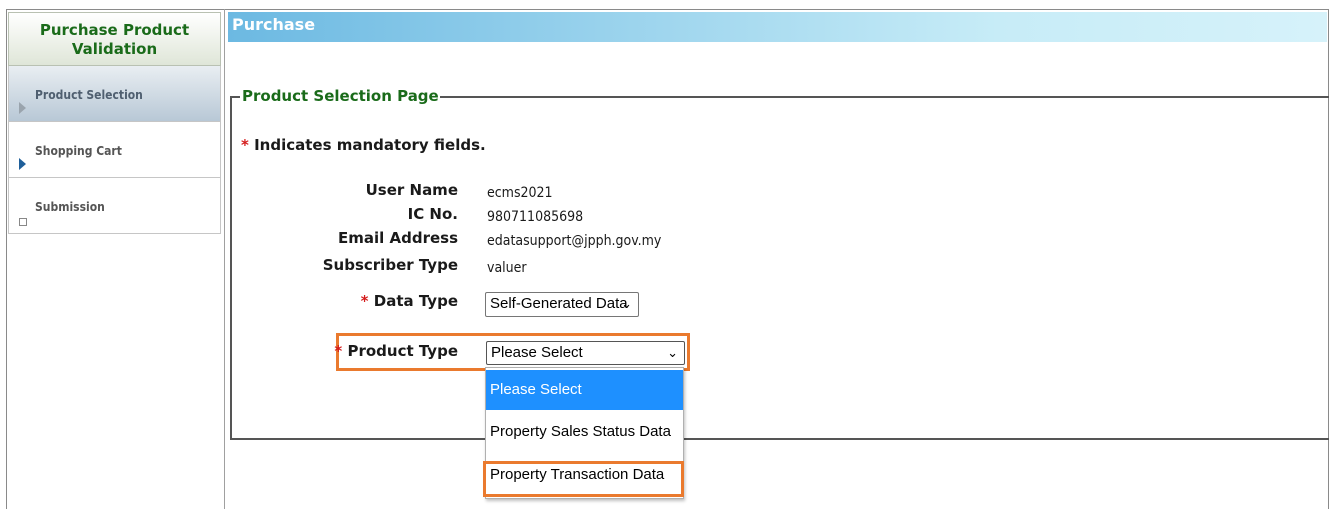 Image resolution: width=1333 pixels, height=509 pixels. Describe the element at coordinates (777, 27) in the screenshot. I see `page-header: Purchase` at that location.